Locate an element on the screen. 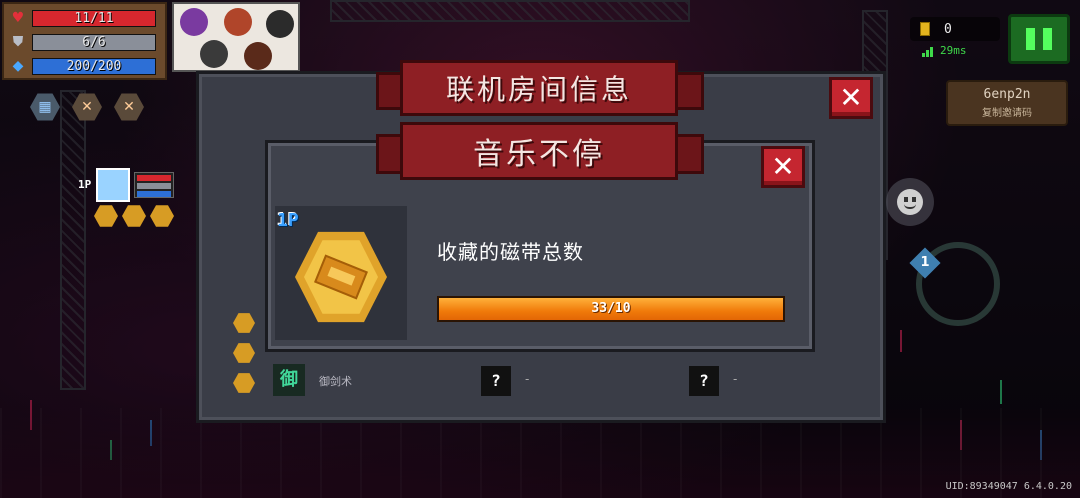  coin-icon is located at coordinates (925, 29).